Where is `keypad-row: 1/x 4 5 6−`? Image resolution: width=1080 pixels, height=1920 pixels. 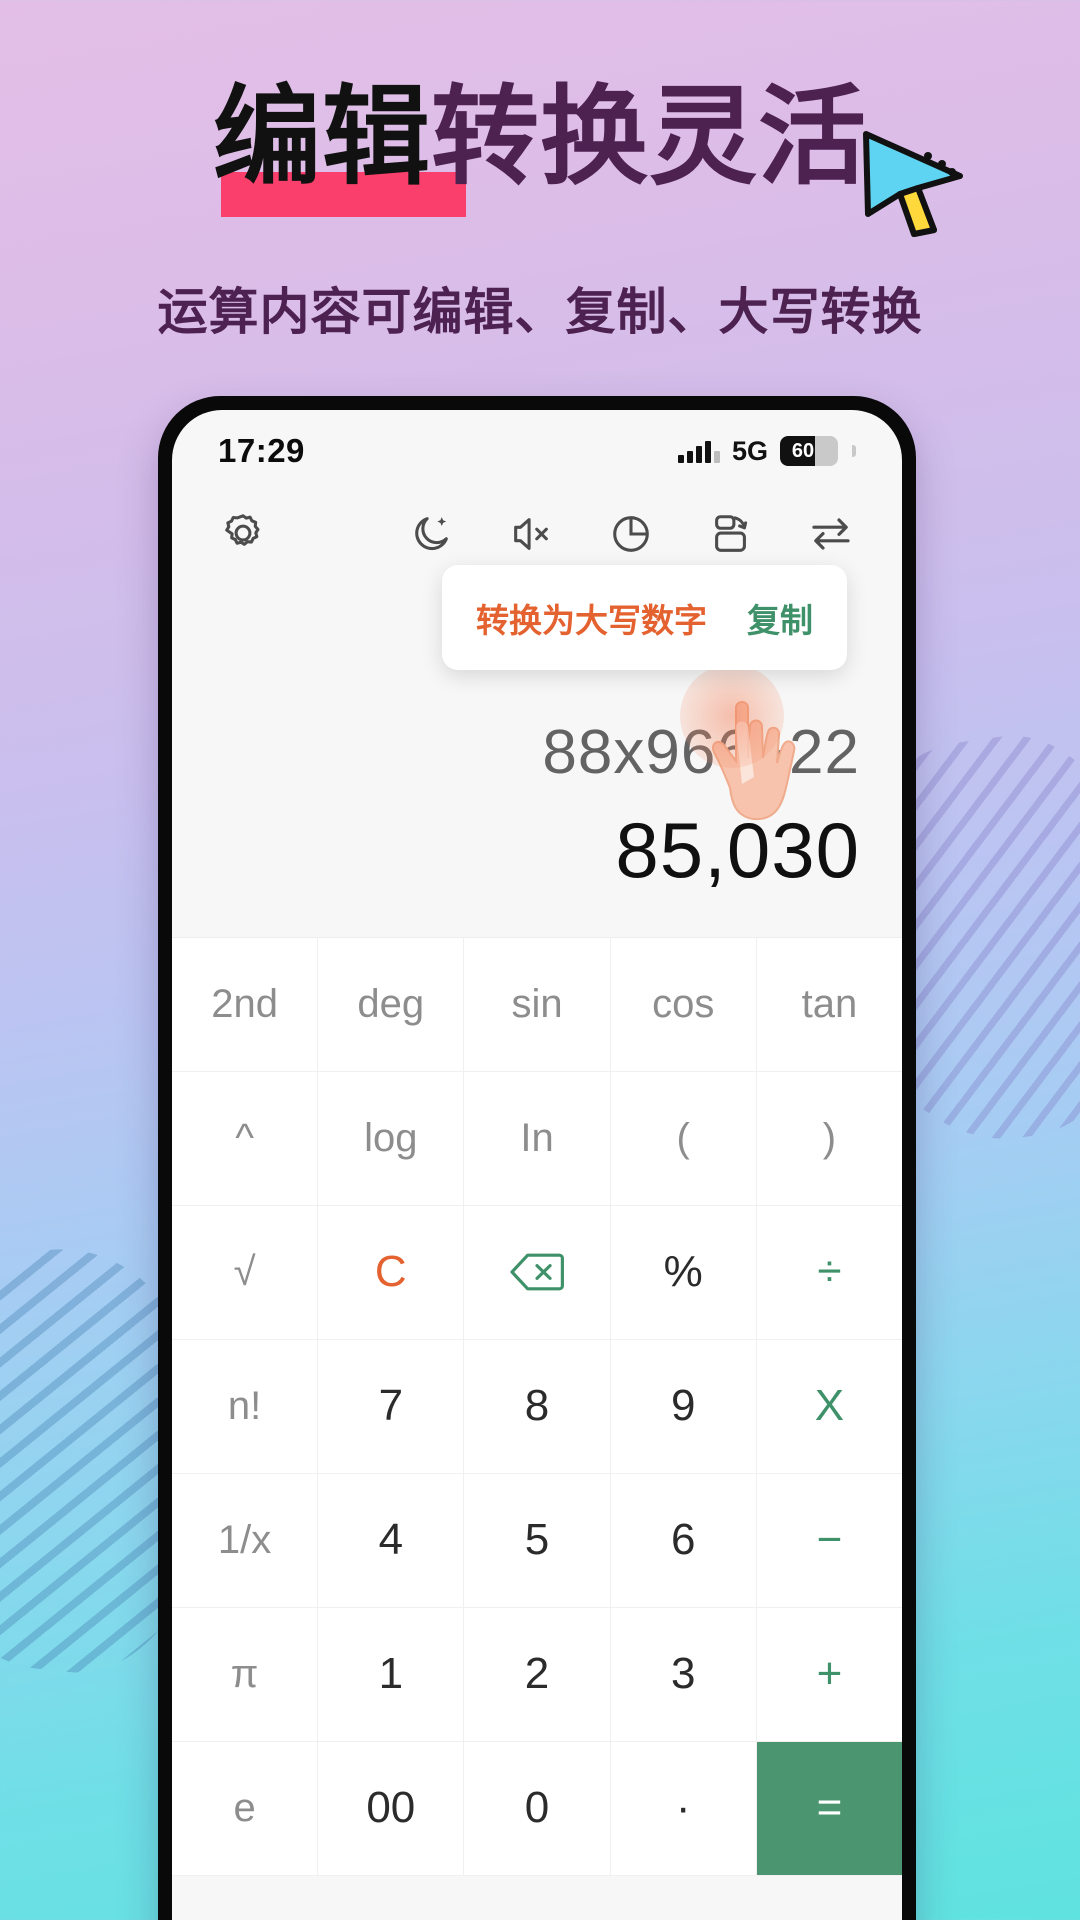
keypad-row: 1/x 4 5 6− is located at coordinates (537, 1540).